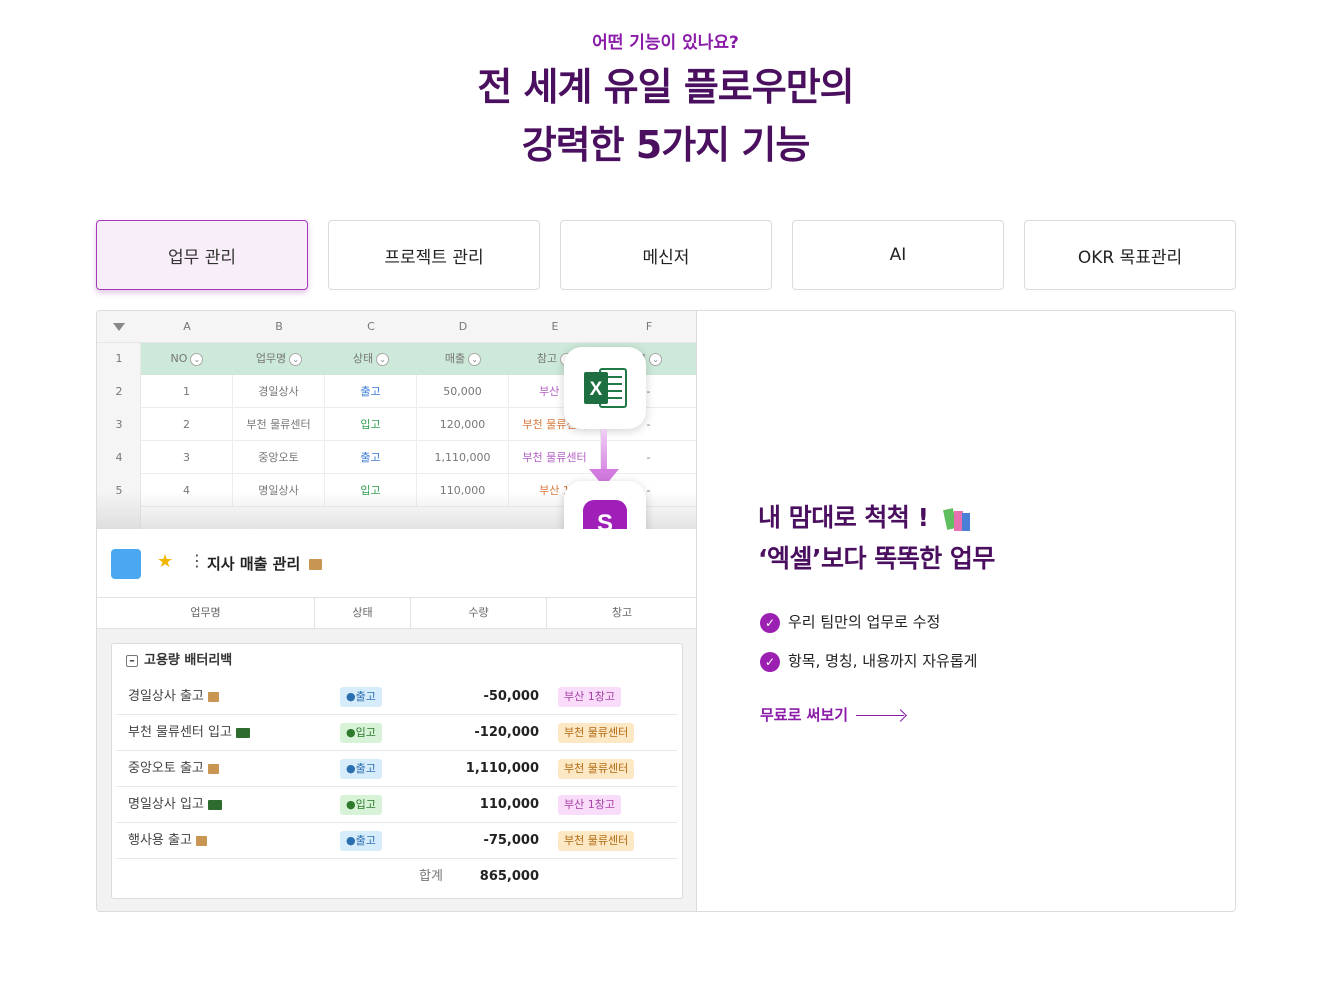 This screenshot has height=993, width=1331. I want to click on header-cell: 업무명 ⌄, so click(279, 359).